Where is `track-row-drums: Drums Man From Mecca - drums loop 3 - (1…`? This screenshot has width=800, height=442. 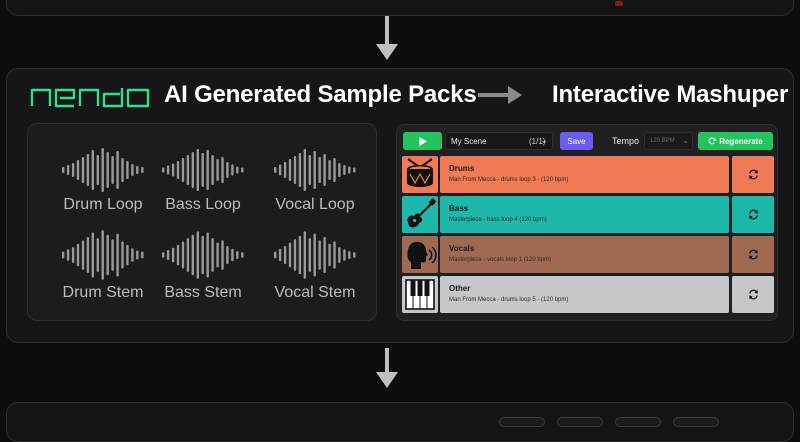
track-row-drums: Drums Man From Mecca - drums loop 3 - (1… is located at coordinates (588, 174).